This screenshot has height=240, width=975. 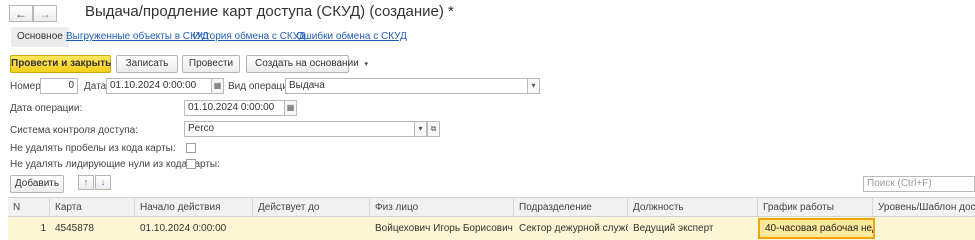 I want to click on post-and-close-button: Провести и закрыть, so click(x=60, y=64).